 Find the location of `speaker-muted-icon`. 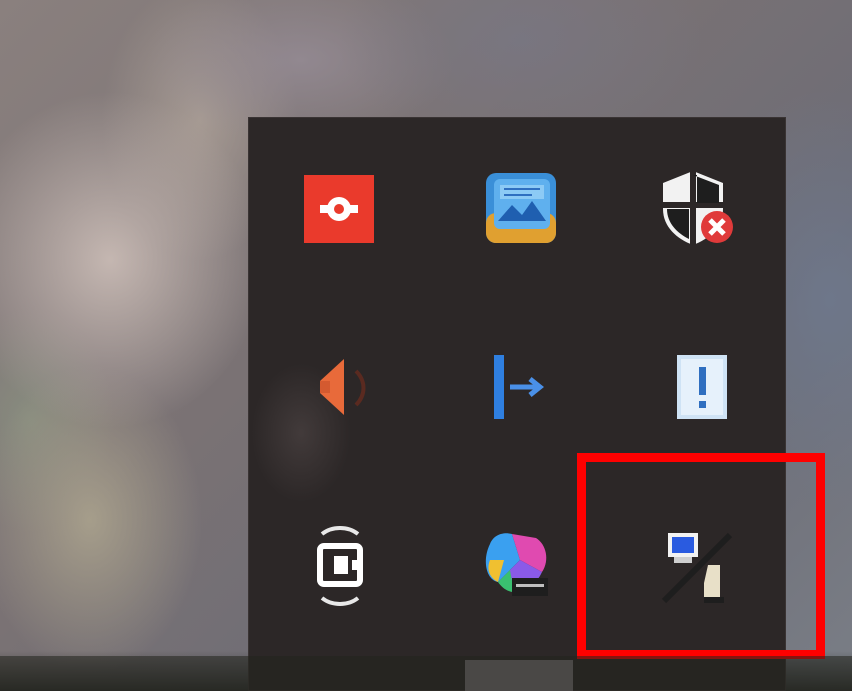

speaker-muted-icon is located at coordinates (340, 385).